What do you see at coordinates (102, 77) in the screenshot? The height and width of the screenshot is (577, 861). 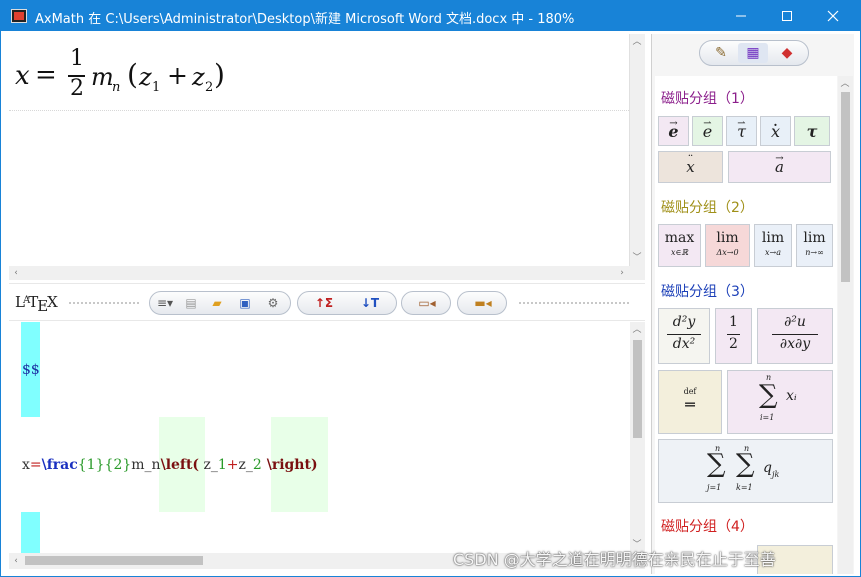 I see `formula-m: m` at bounding box center [102, 77].